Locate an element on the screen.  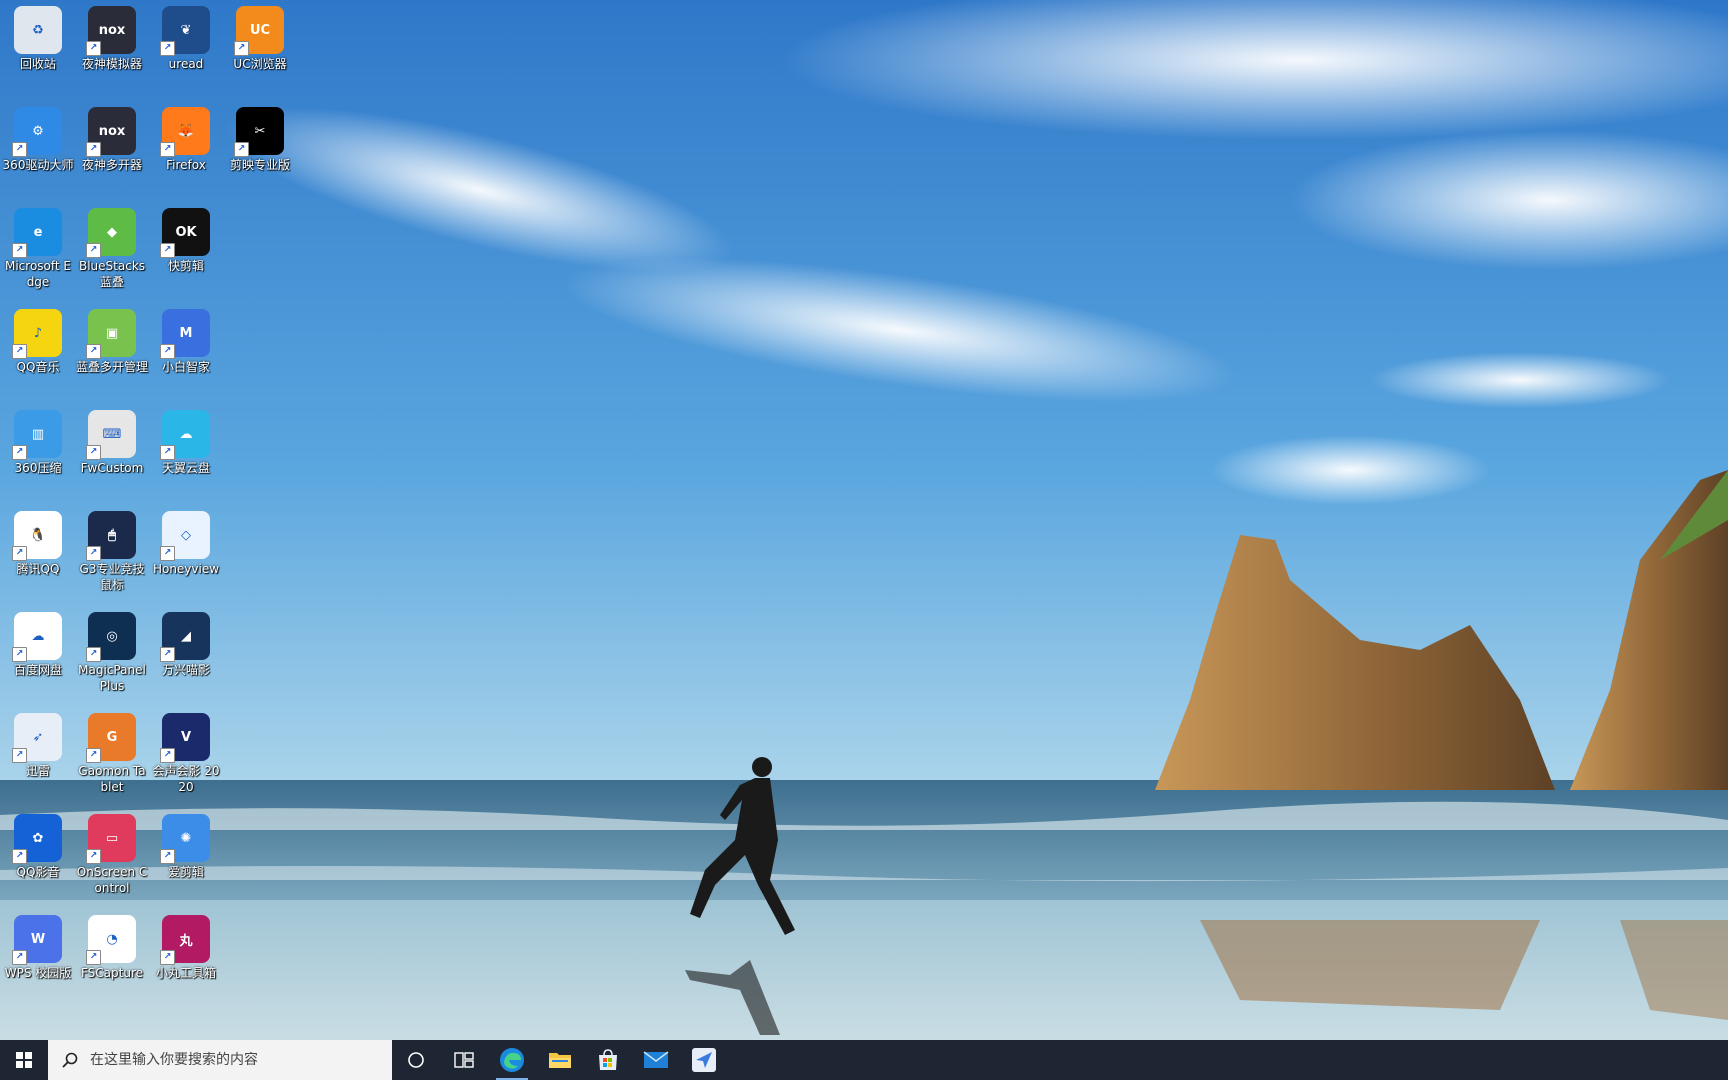
desktop-icon-label: 蓝叠多开管理 is located at coordinates (112, 367).